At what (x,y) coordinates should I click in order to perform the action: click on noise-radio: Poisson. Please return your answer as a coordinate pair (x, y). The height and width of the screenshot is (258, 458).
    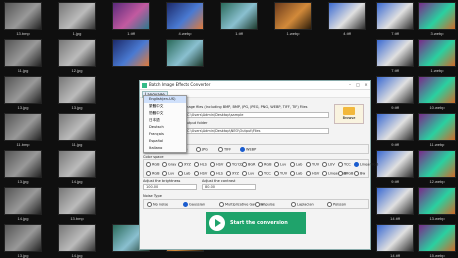
    Looking at the image, I should click on (336, 204).